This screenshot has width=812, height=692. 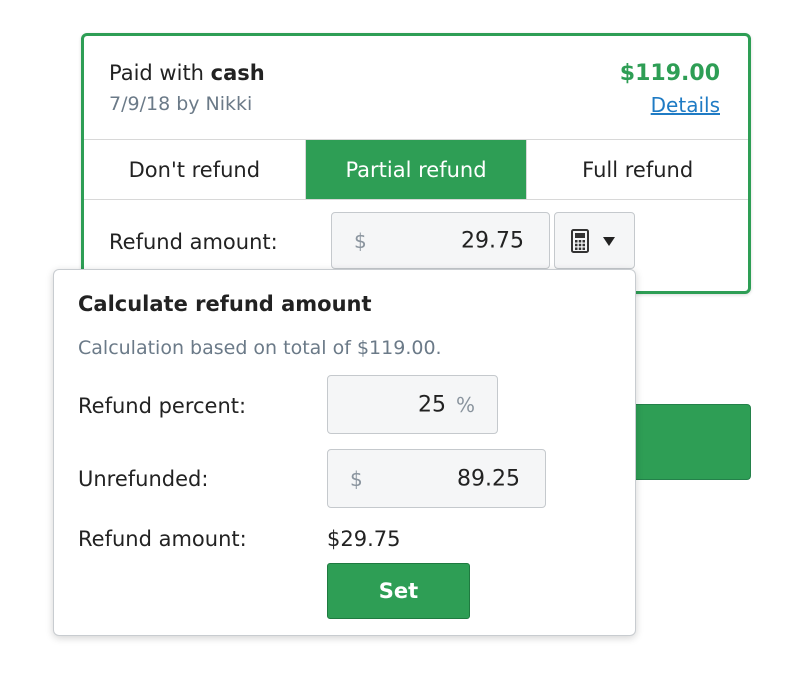 I want to click on calc-refund-amount-value: $29.75, so click(x=364, y=539).